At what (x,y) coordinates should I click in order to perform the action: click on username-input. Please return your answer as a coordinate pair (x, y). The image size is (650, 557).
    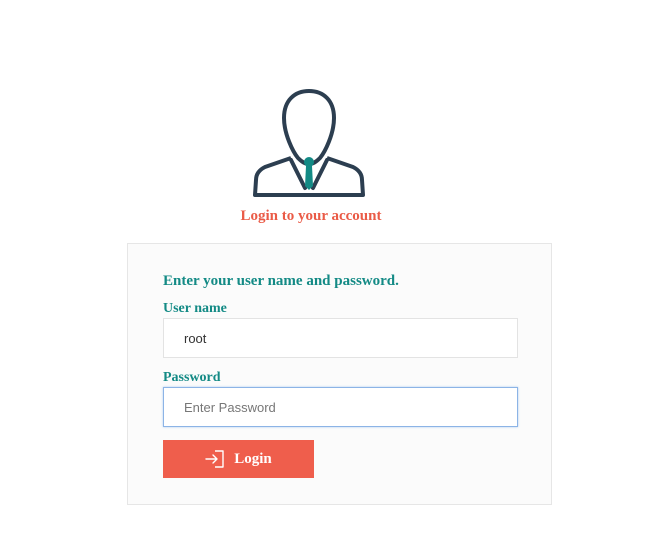
    Looking at the image, I should click on (340, 338).